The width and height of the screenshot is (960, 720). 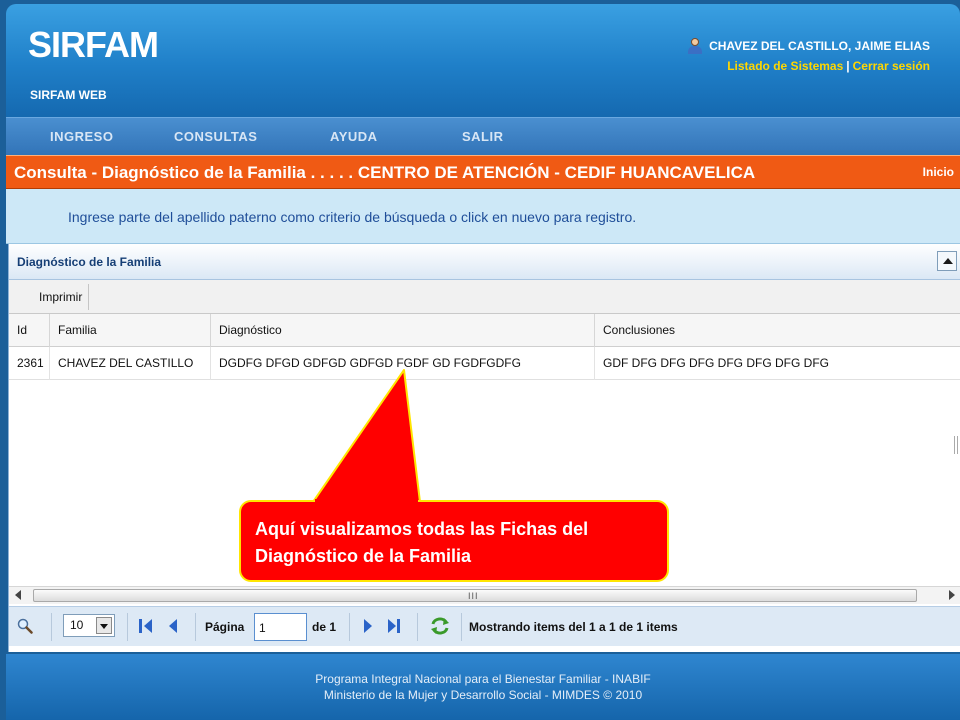 I want to click on scroll-left-arrow, so click(x=18, y=595).